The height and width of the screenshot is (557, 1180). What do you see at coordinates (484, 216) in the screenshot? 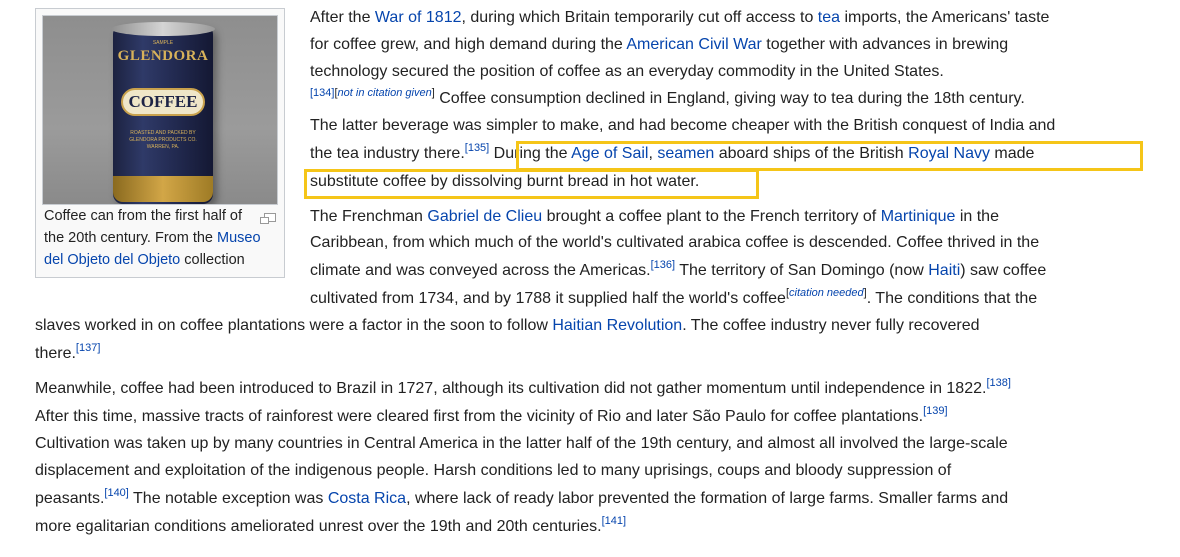
I see `link-gabriel-de-clieu: Gabriel de Clieu` at bounding box center [484, 216].